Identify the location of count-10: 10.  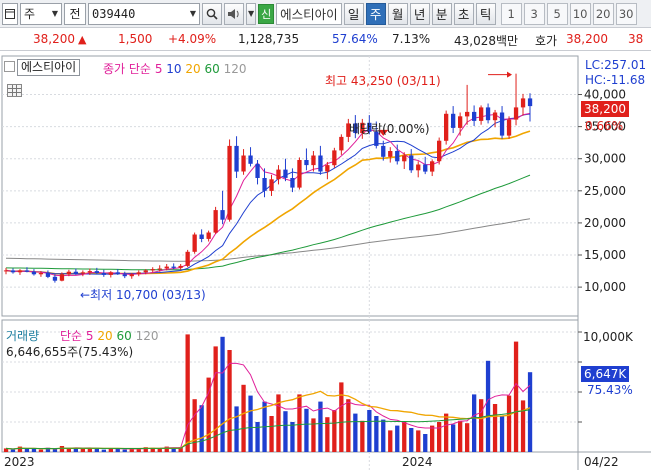
(580, 13).